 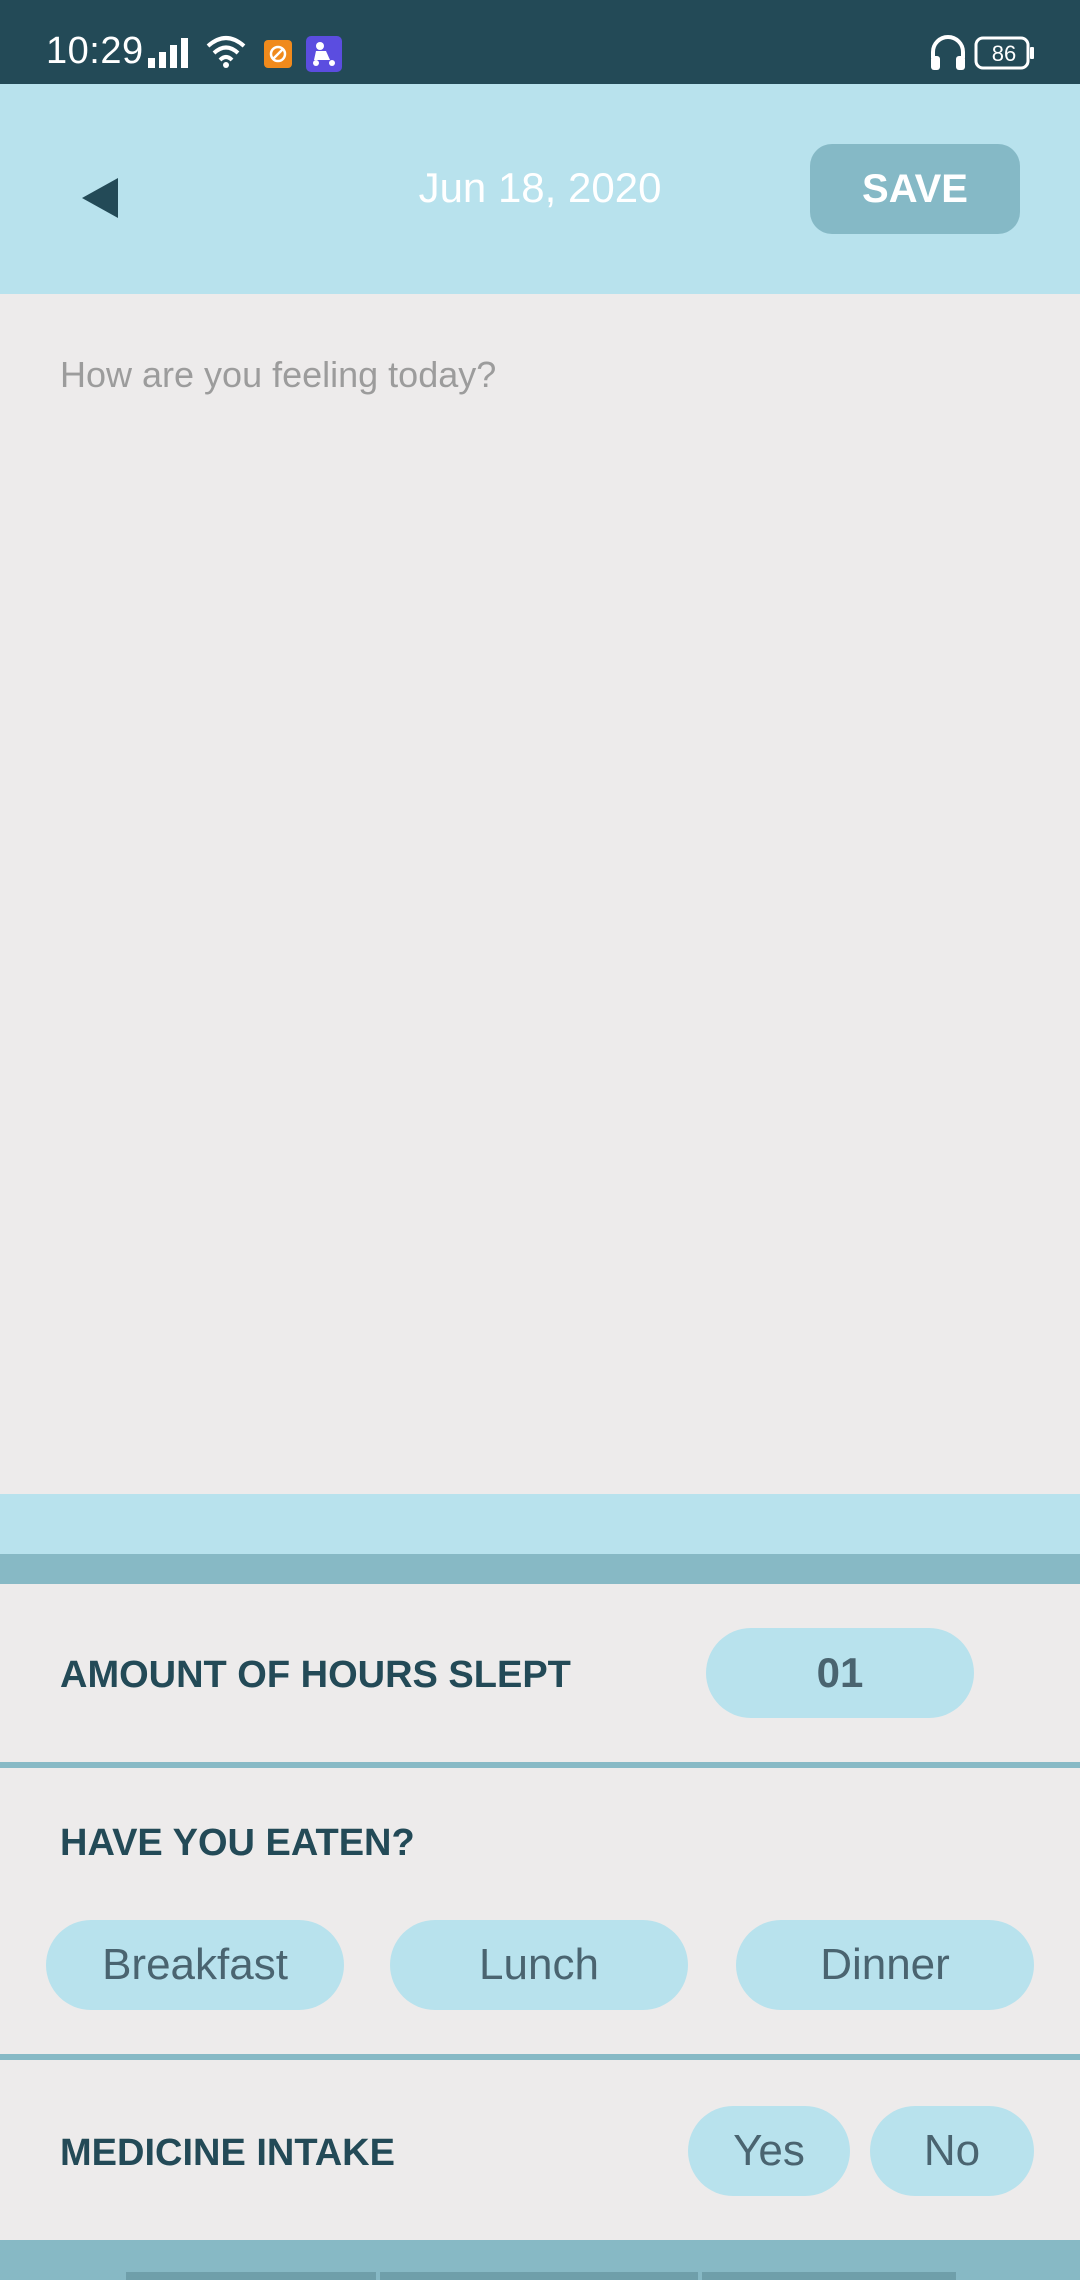 What do you see at coordinates (237, 1843) in the screenshot?
I see `have-you-eaten-label: HAVE YOU EATEN?` at bounding box center [237, 1843].